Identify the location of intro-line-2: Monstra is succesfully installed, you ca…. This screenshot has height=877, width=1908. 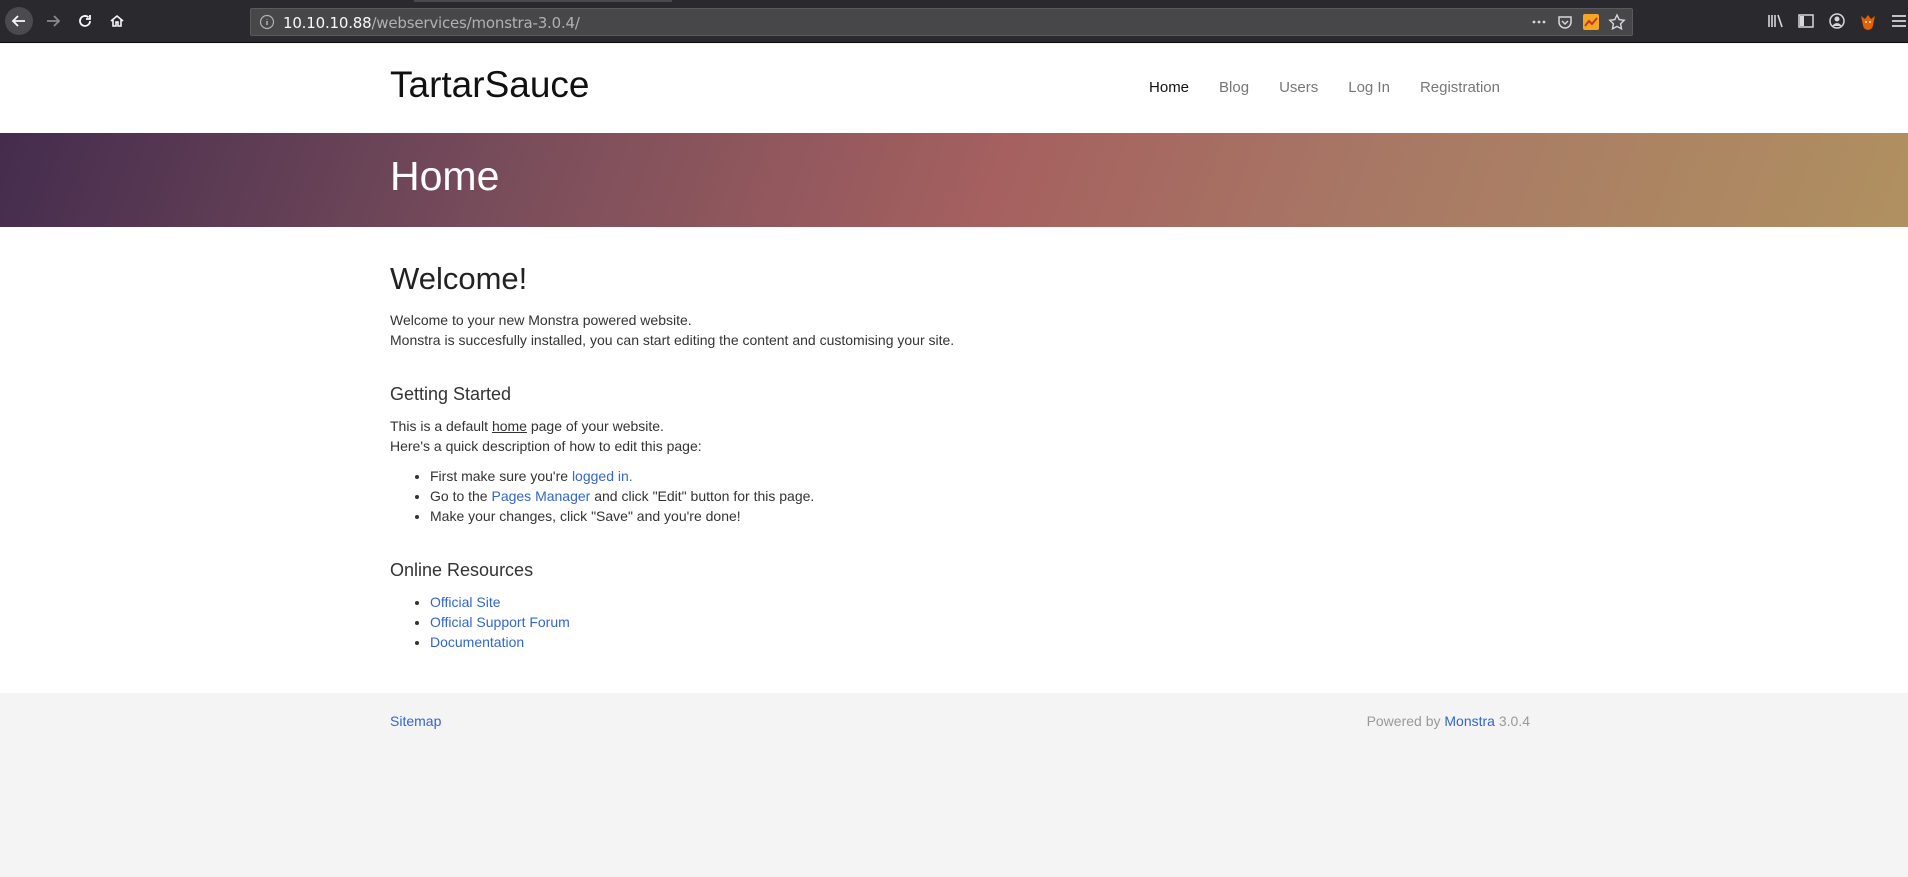
(672, 340).